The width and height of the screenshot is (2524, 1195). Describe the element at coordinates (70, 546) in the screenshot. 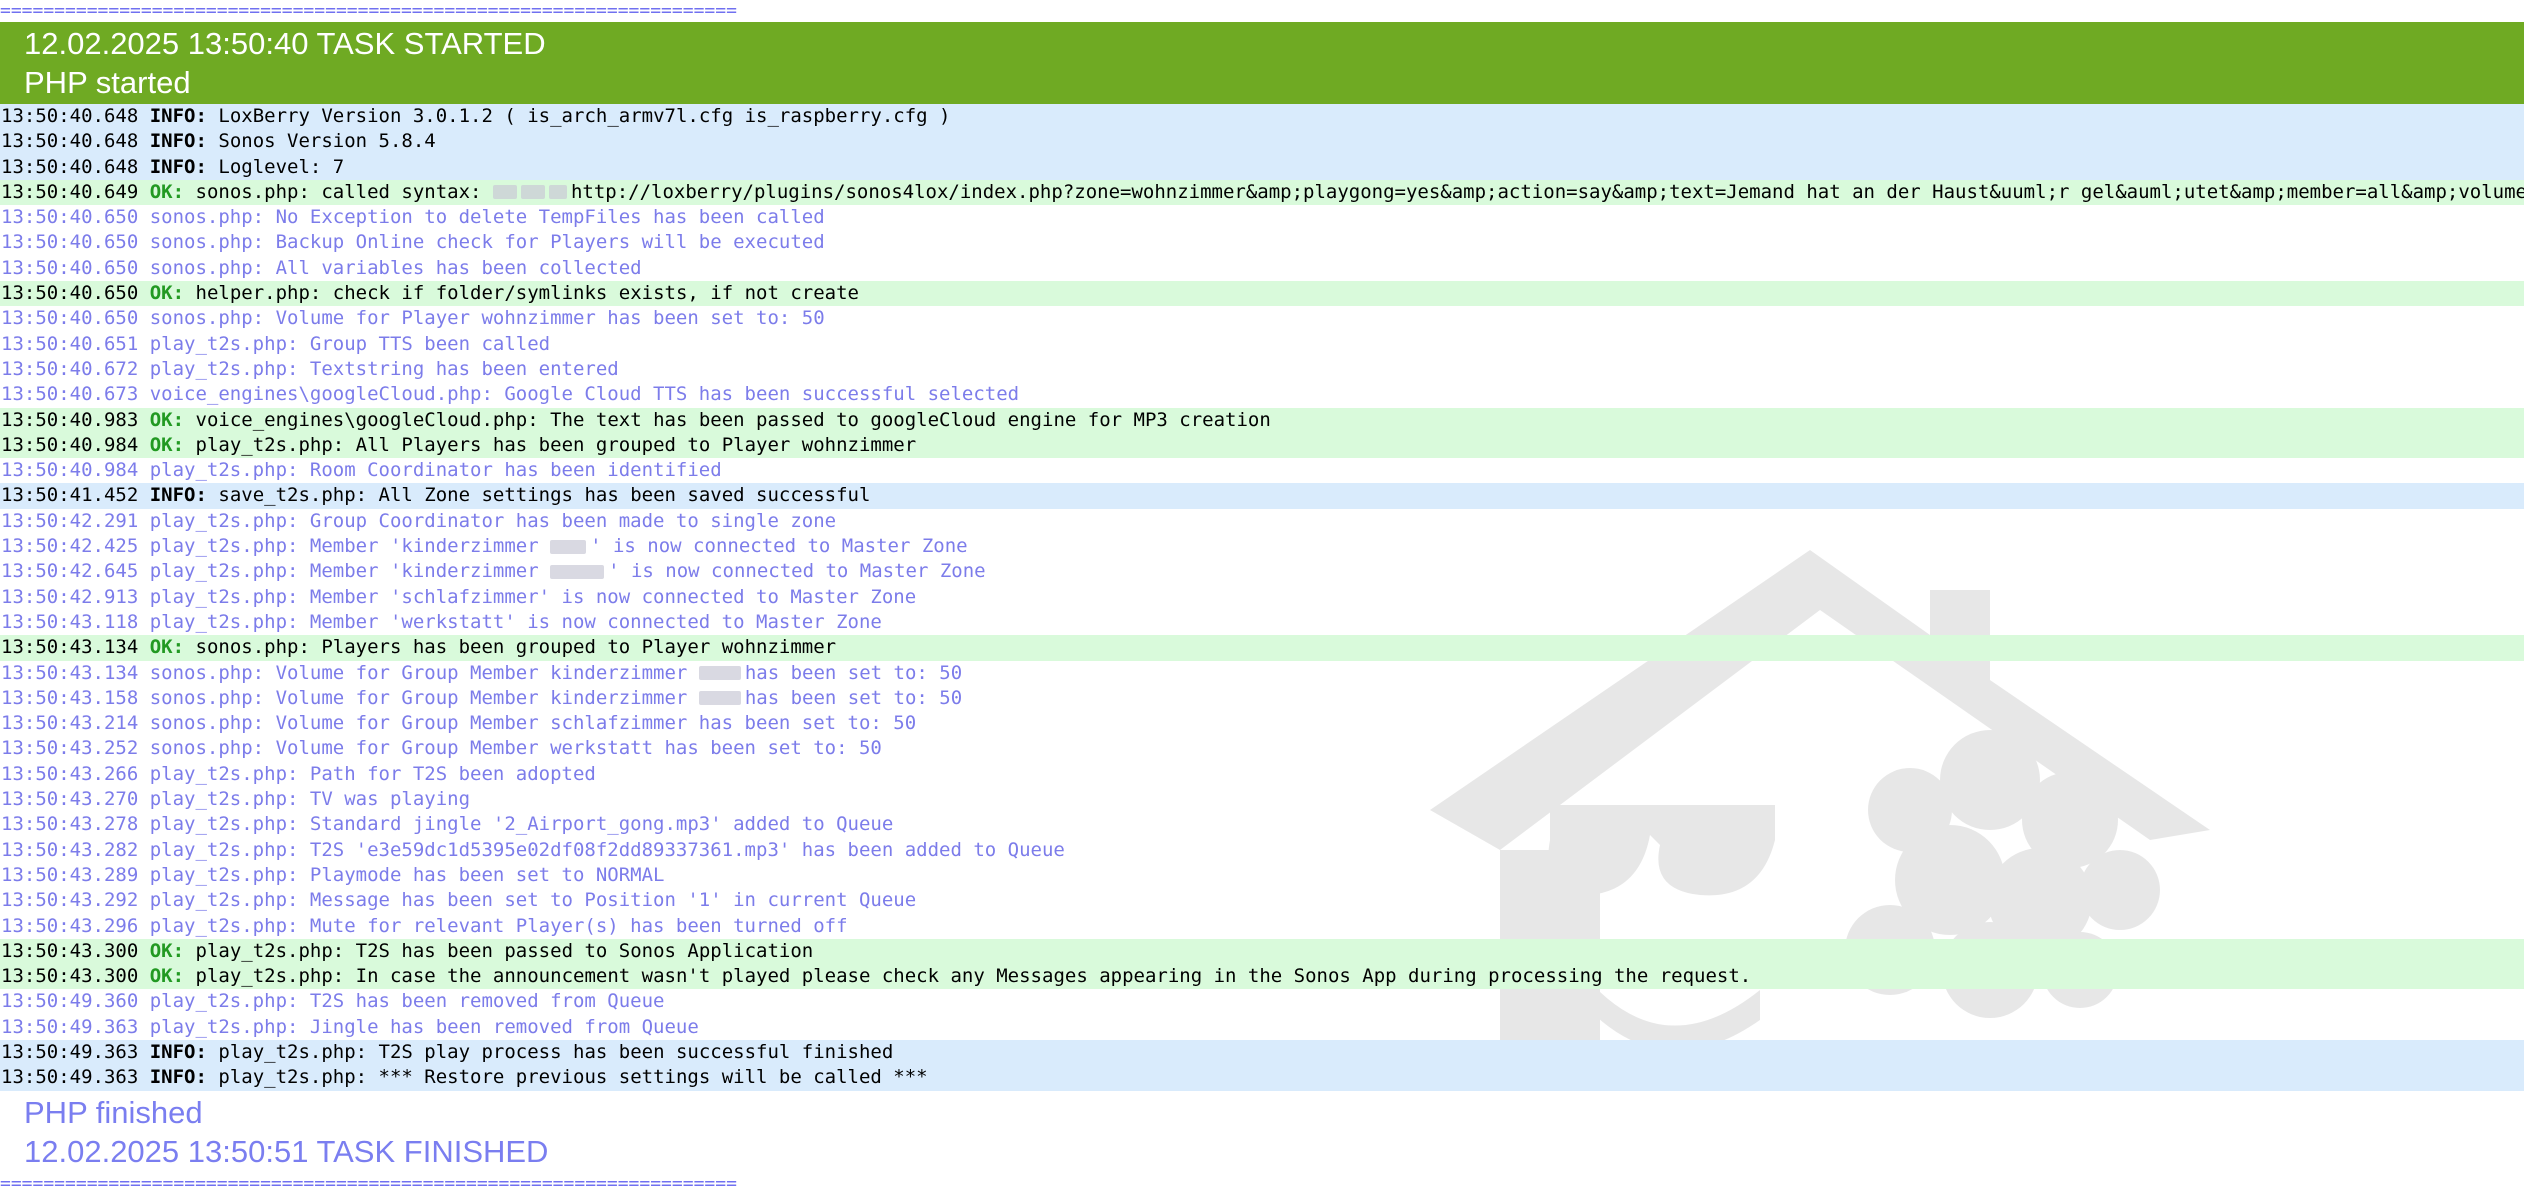

I see `log-timestamp: 13:50:42.425` at that location.